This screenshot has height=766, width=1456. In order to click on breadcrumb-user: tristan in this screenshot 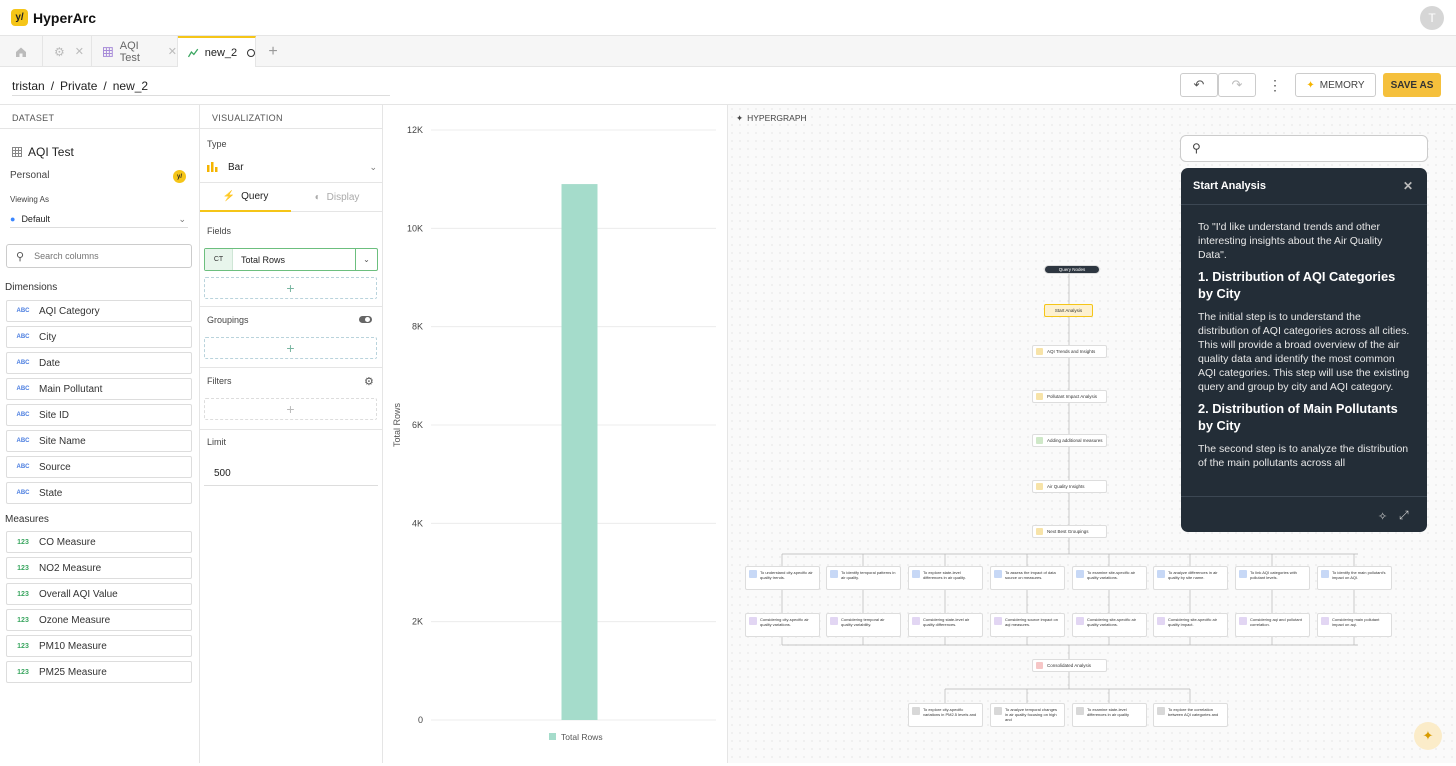, I will do `click(28, 86)`.